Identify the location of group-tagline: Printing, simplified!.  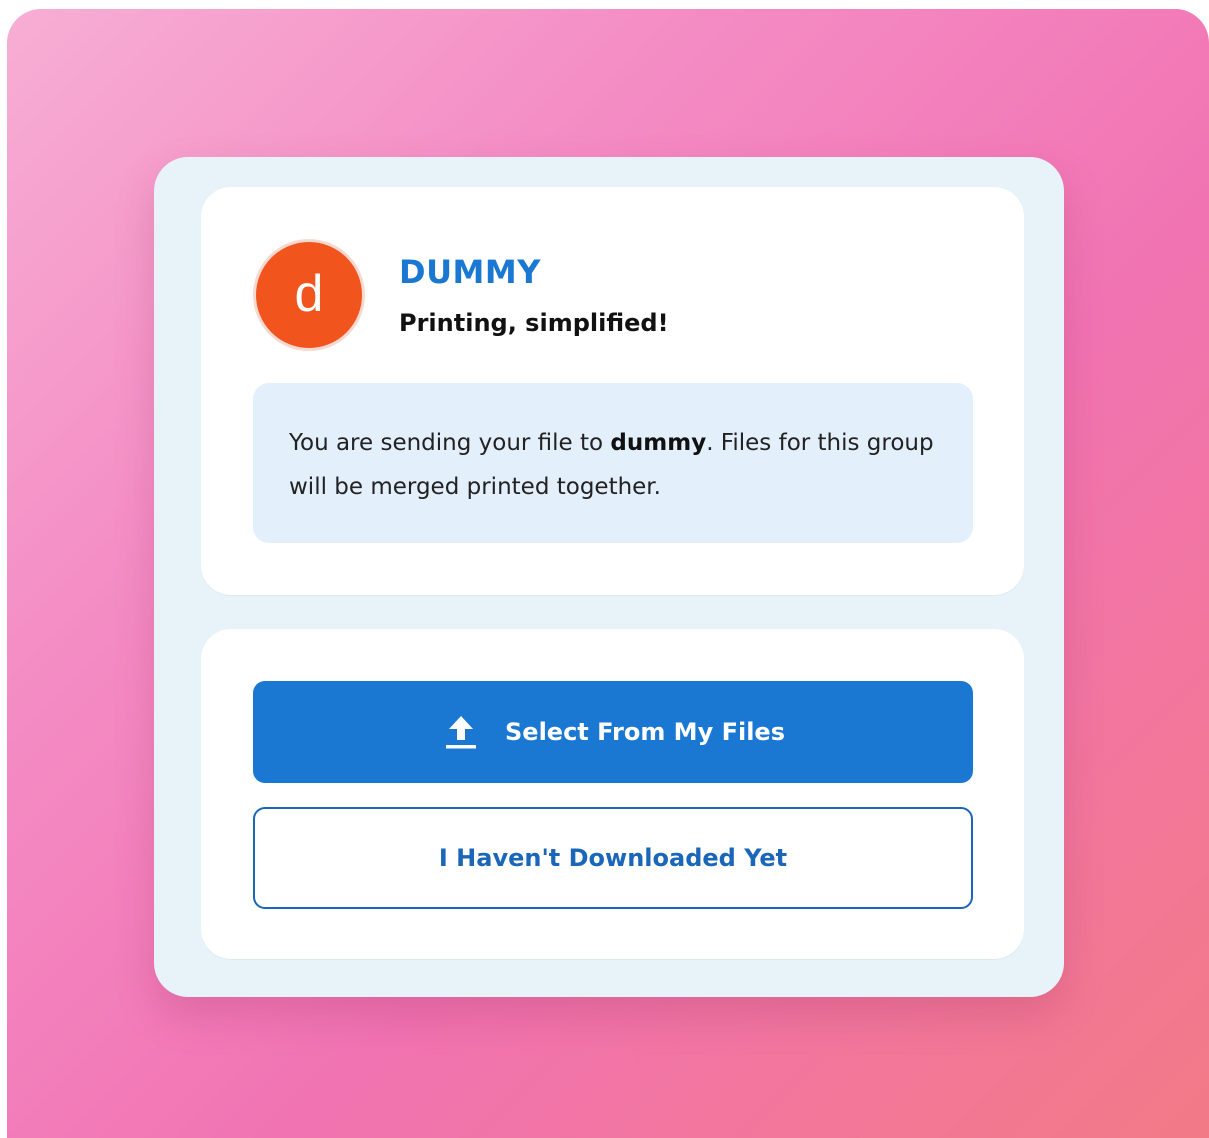
(534, 323).